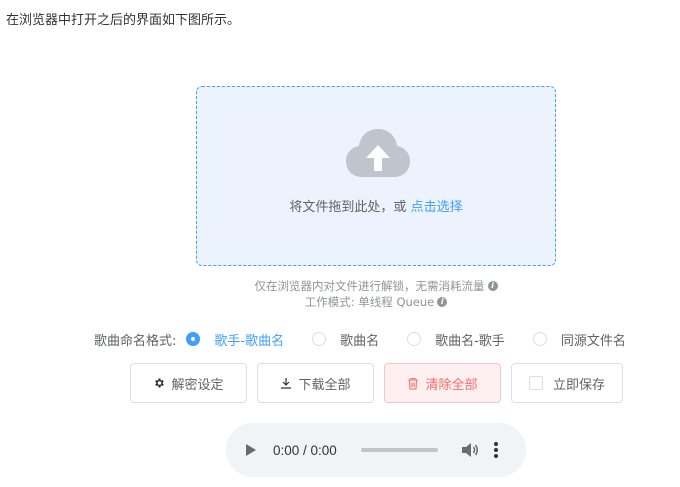 Image resolution: width=680 pixels, height=487 pixels. Describe the element at coordinates (496, 450) in the screenshot. I see `more-vertical-icon` at that location.